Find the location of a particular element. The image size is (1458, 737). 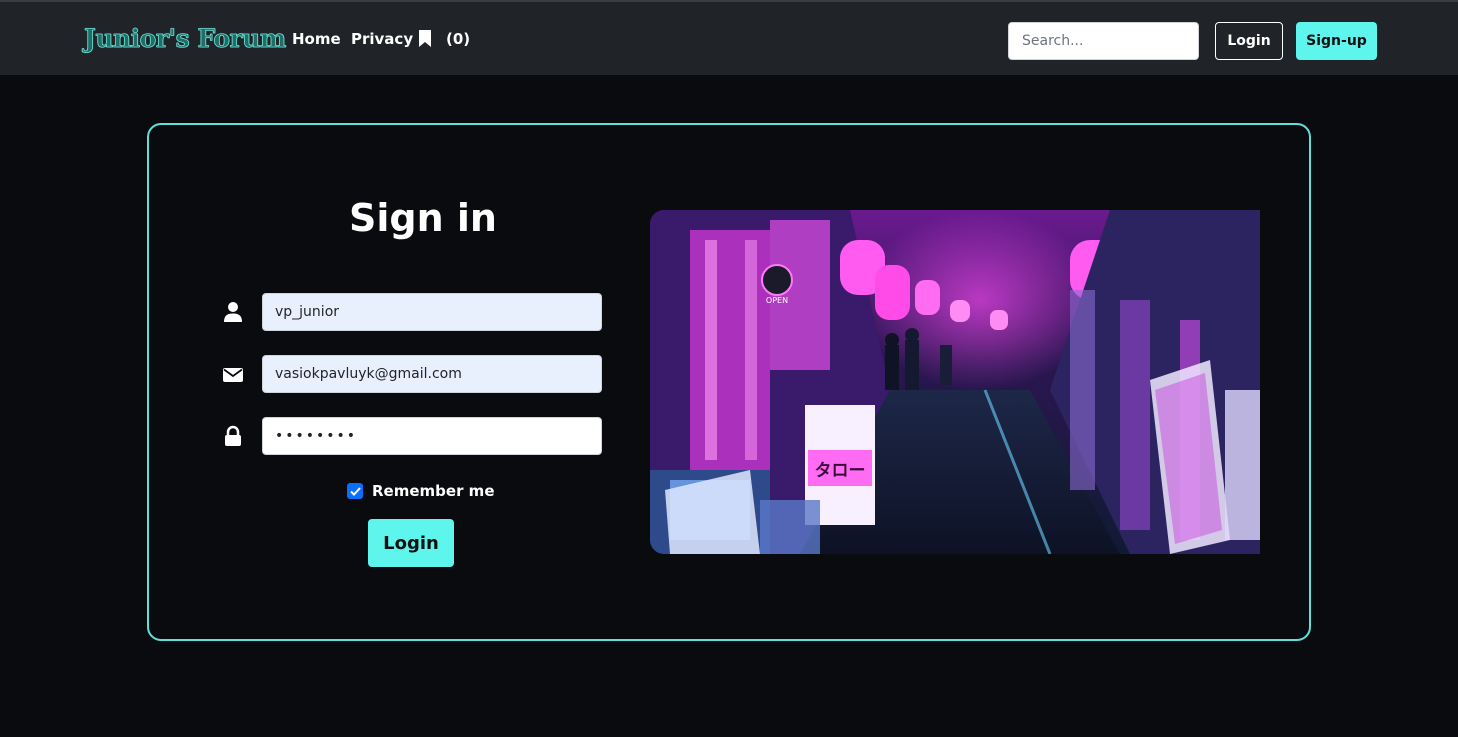

login-submit-button: Login is located at coordinates (411, 543).